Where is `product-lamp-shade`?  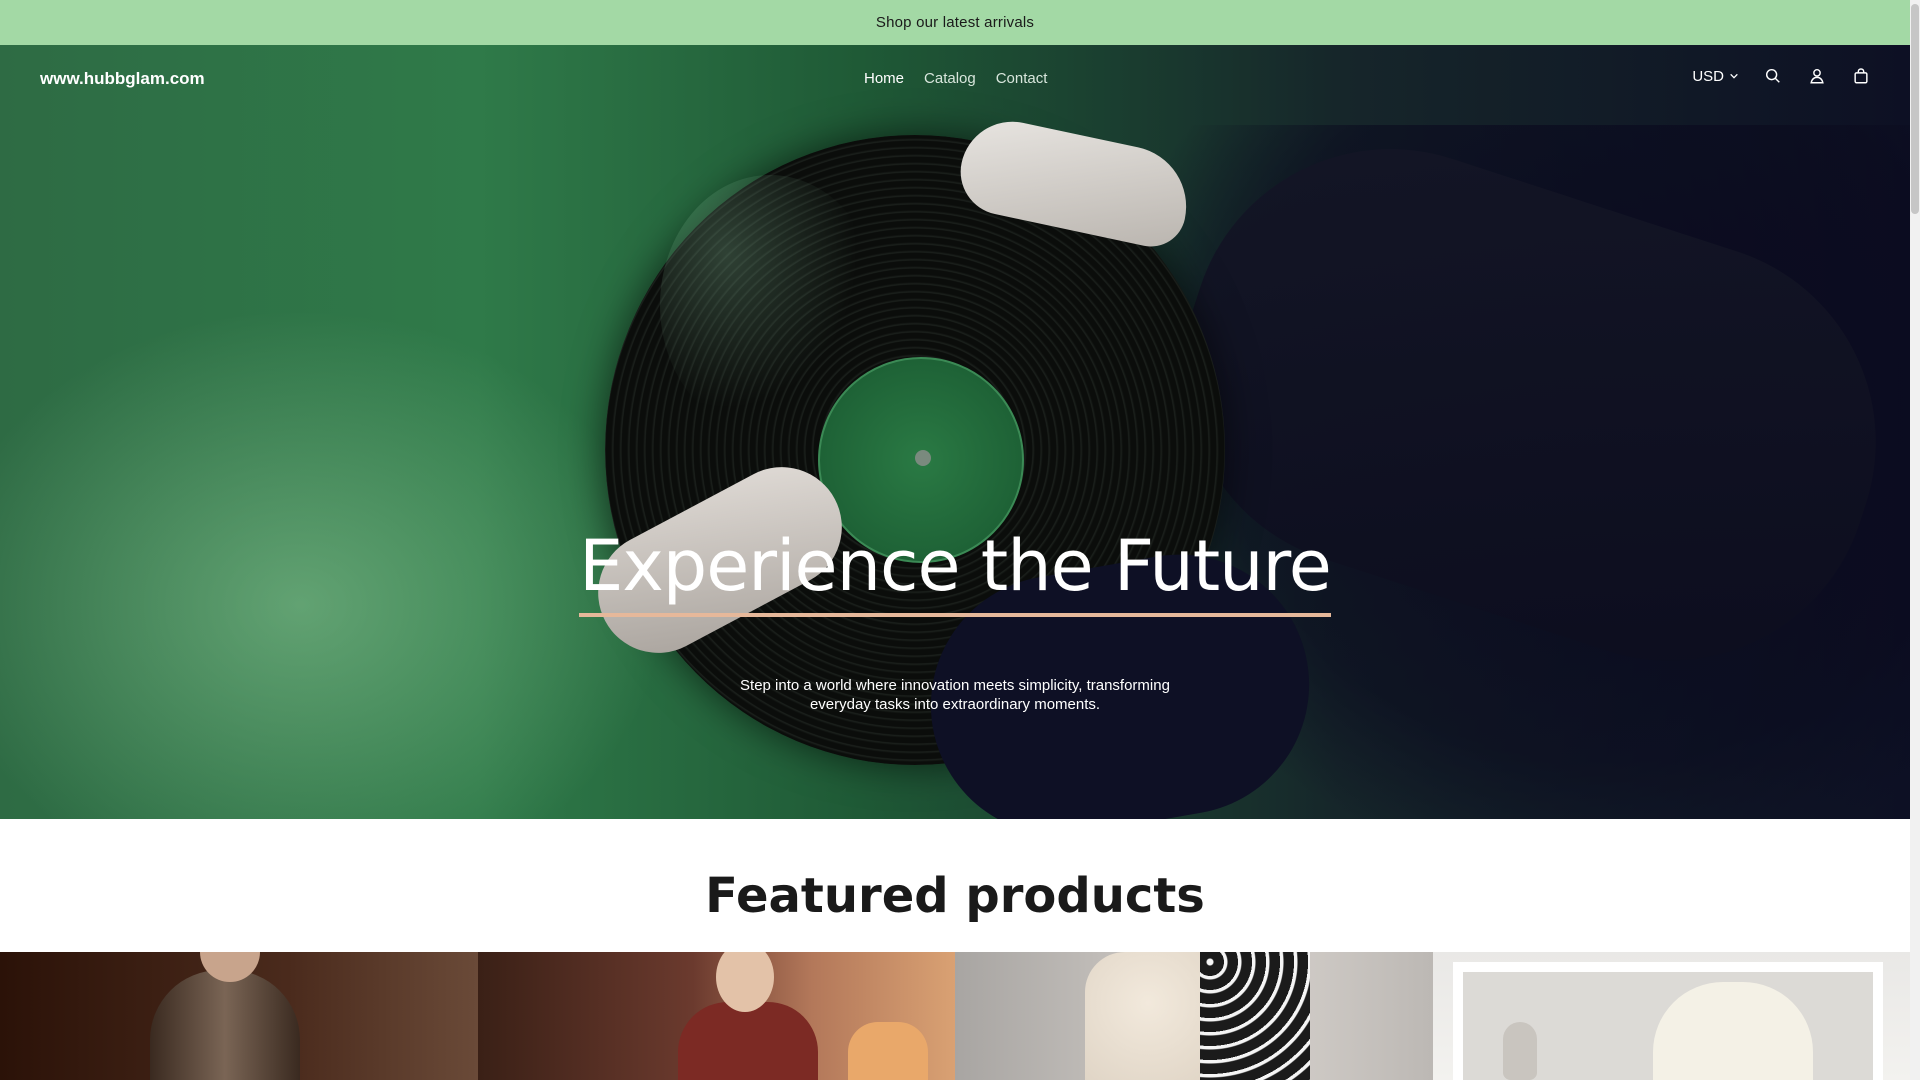 product-lamp-shade is located at coordinates (887, 1051).